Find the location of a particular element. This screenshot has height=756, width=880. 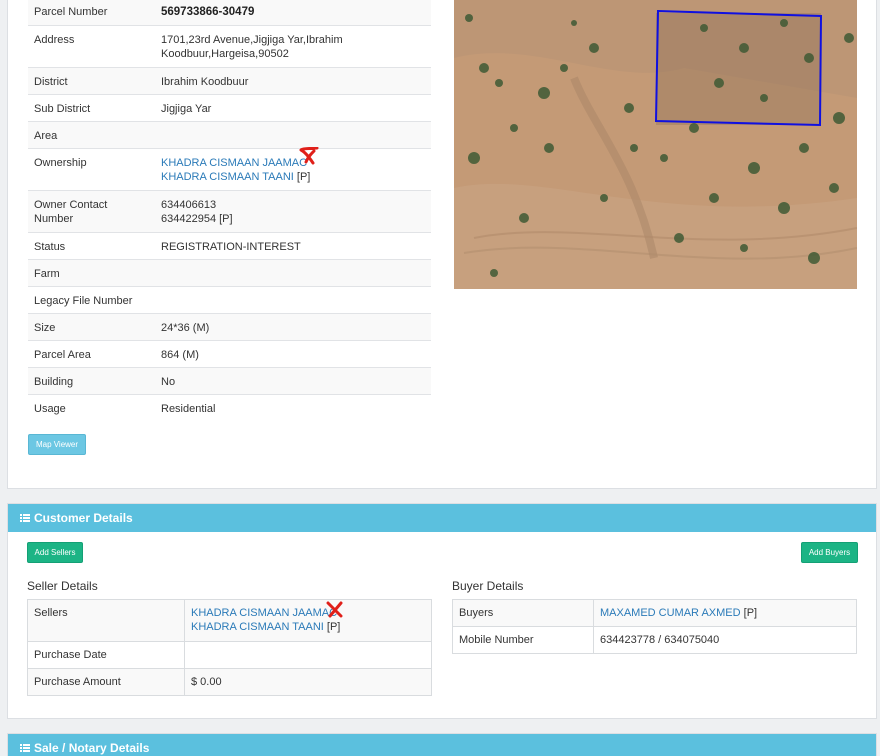

size-value: 24*36 (M) is located at coordinates (293, 326).